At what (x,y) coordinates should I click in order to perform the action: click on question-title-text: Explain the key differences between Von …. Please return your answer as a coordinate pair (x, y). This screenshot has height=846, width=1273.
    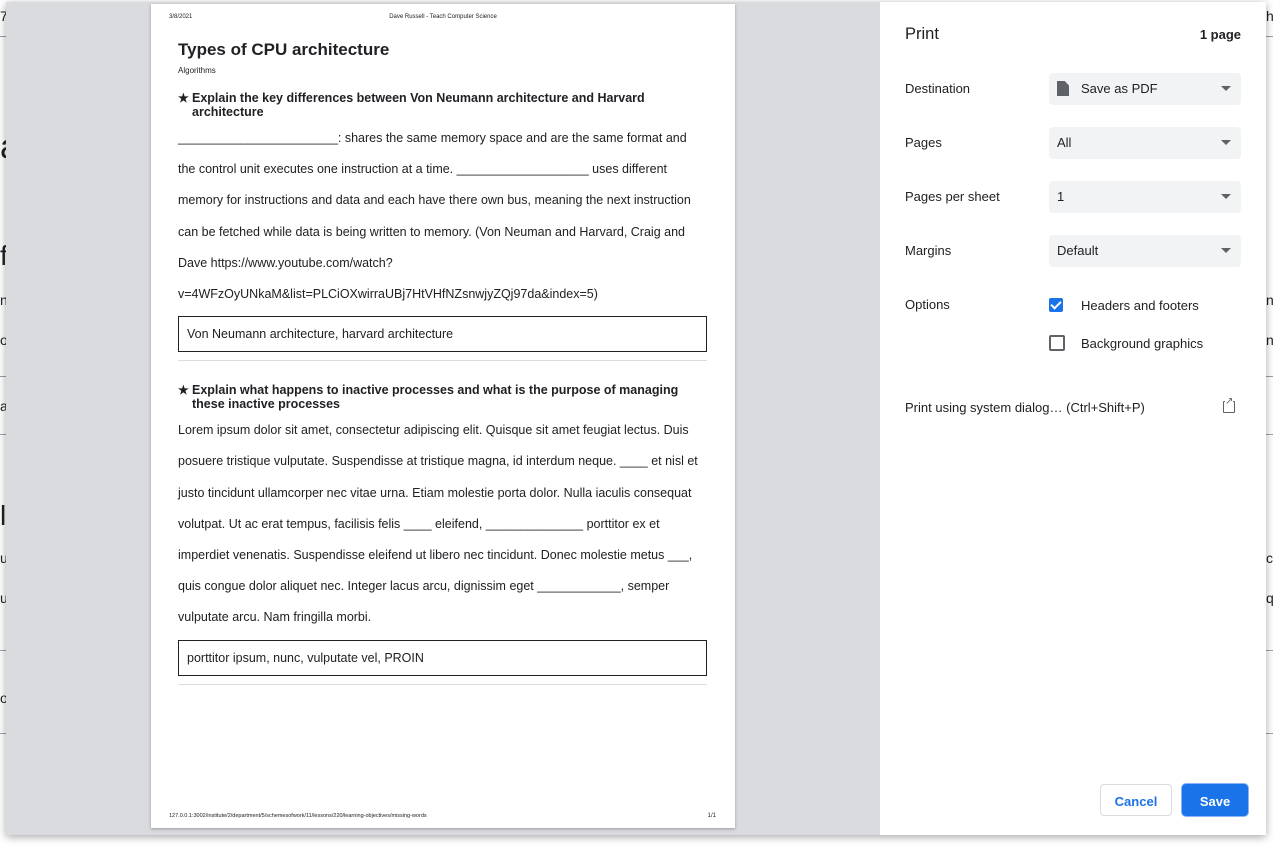
    Looking at the image, I should click on (418, 105).